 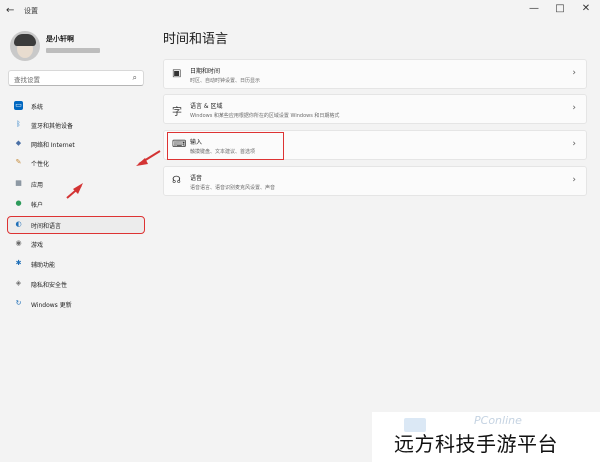 What do you see at coordinates (18, 263) in the screenshot?
I see `accessibility-icon: ✱` at bounding box center [18, 263].